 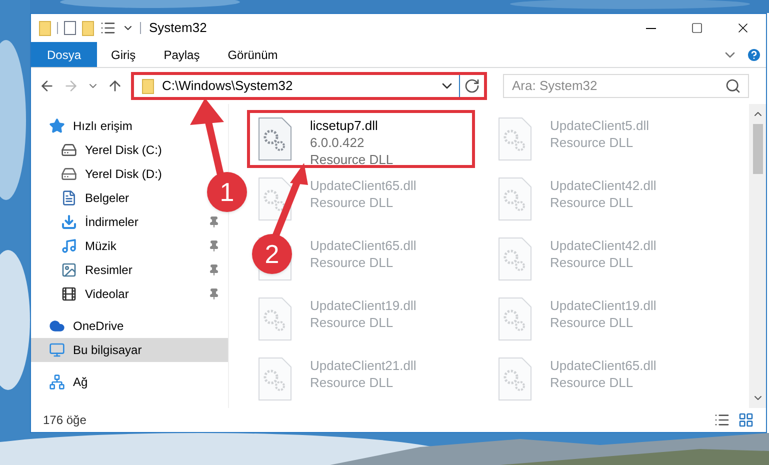 I want to click on network-icon, so click(x=57, y=382).